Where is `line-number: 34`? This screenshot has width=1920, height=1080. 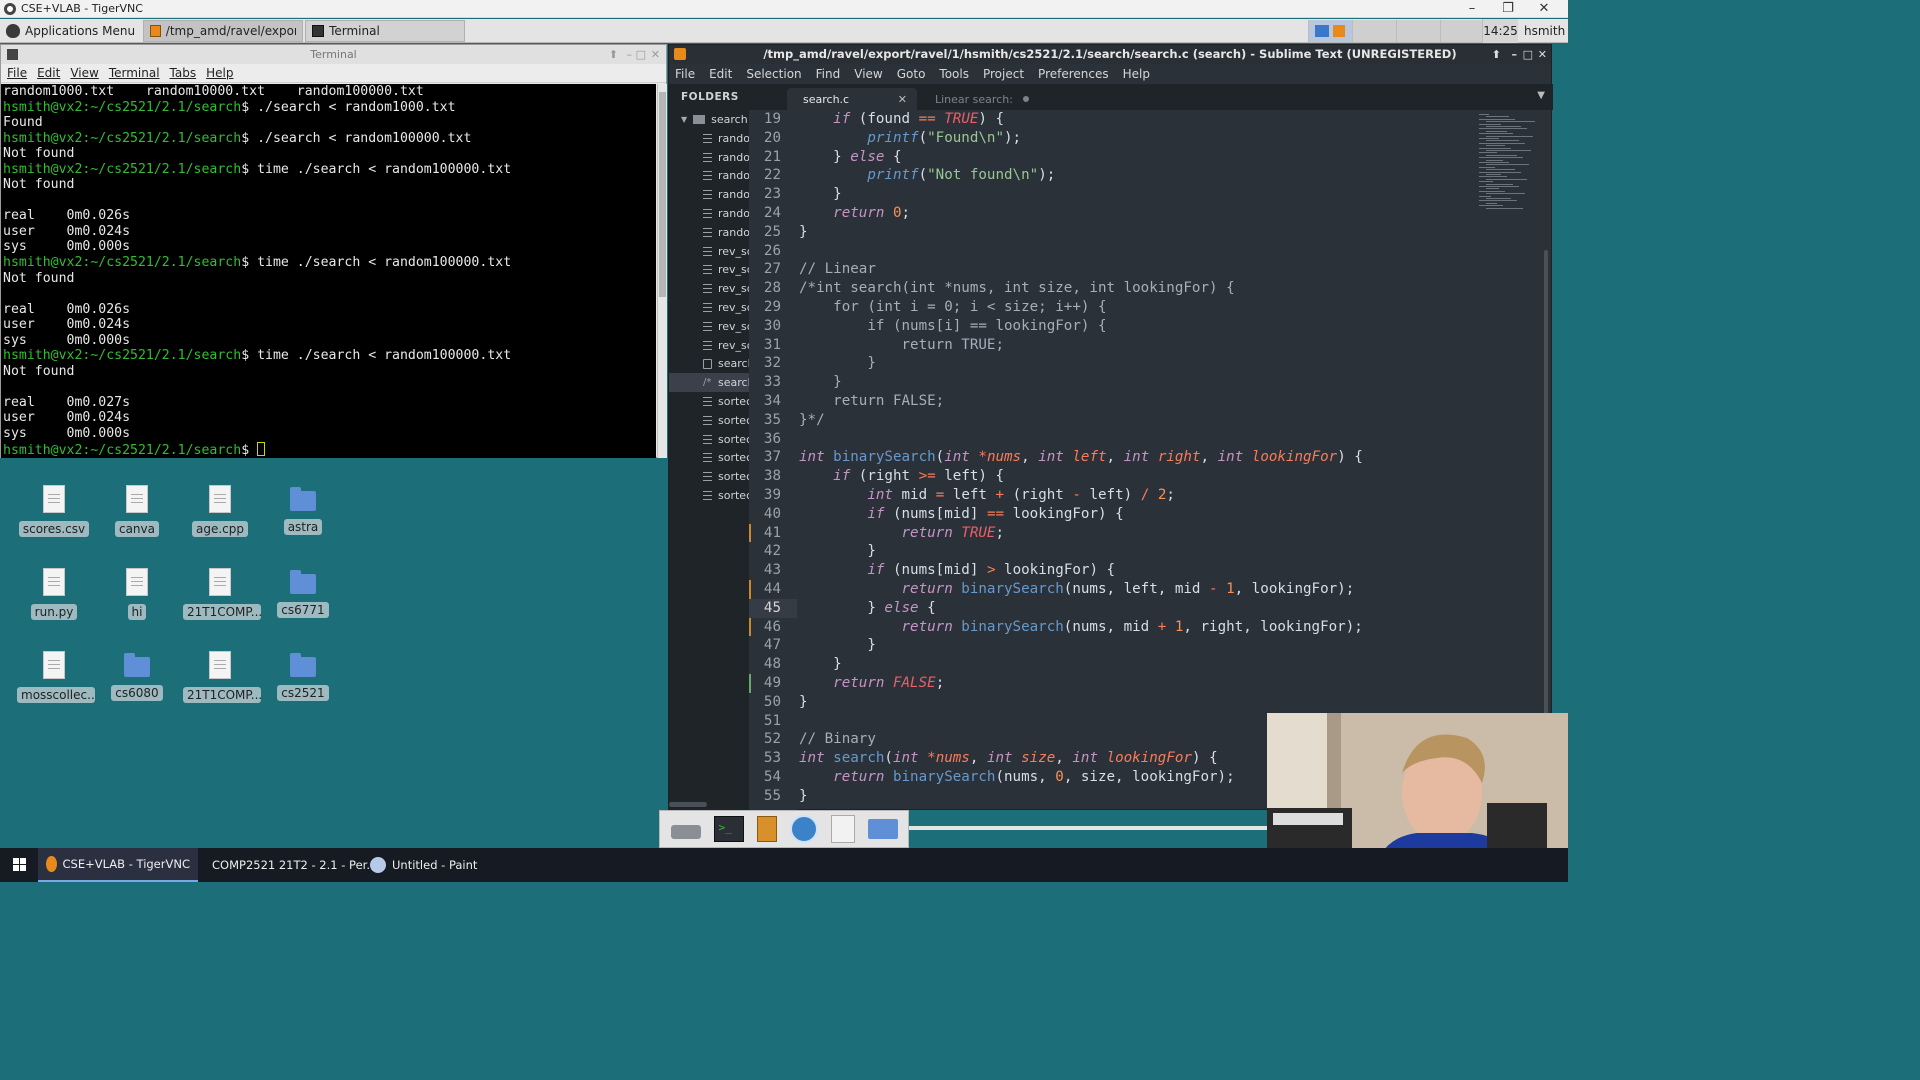
line-number: 34 is located at coordinates (773, 401).